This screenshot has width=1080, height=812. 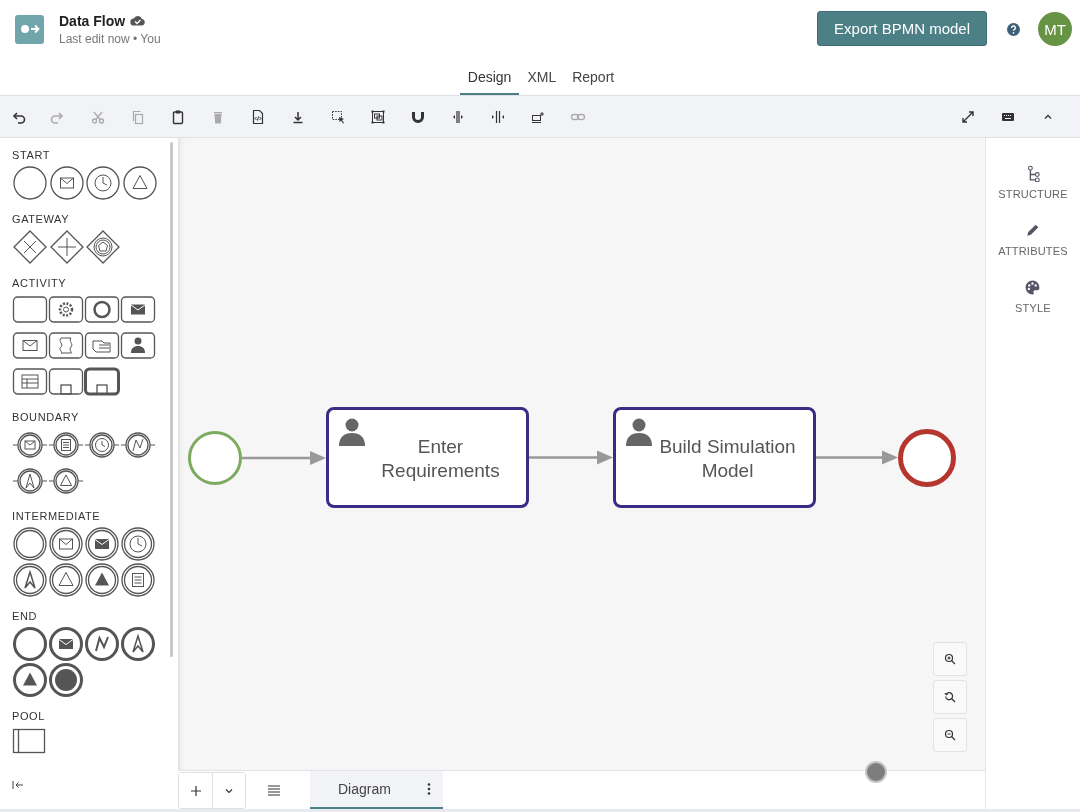 I want to click on gear-task-icon, so click(x=66, y=310).